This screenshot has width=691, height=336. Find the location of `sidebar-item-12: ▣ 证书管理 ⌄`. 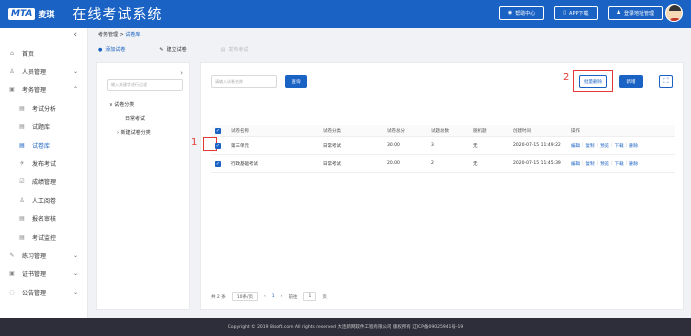

sidebar-item-12: ▣ 证书管理 ⌄ is located at coordinates (44, 274).